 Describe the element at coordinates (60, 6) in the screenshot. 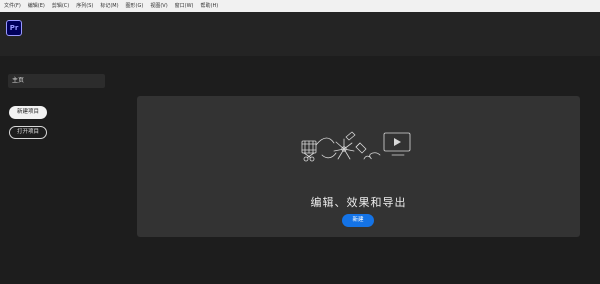

I see `menu-clip: 剪辑(C)` at that location.